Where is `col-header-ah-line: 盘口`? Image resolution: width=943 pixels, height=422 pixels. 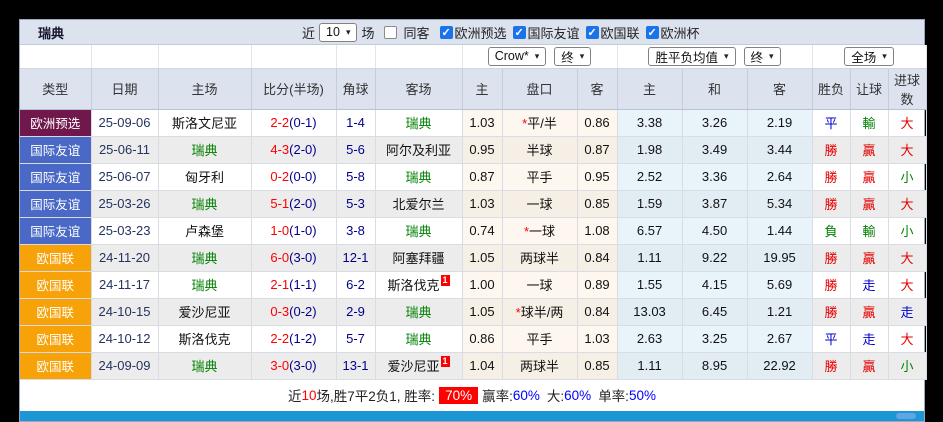 col-header-ah-line: 盘口 is located at coordinates (540, 89).